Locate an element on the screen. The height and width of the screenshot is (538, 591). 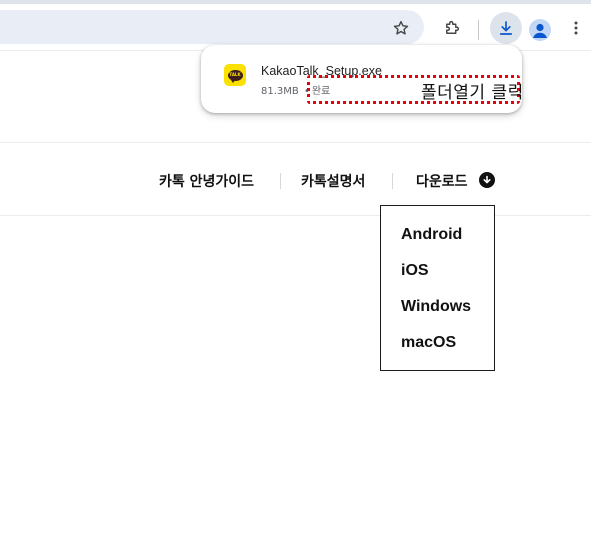
download-icon is located at coordinates (506, 28).